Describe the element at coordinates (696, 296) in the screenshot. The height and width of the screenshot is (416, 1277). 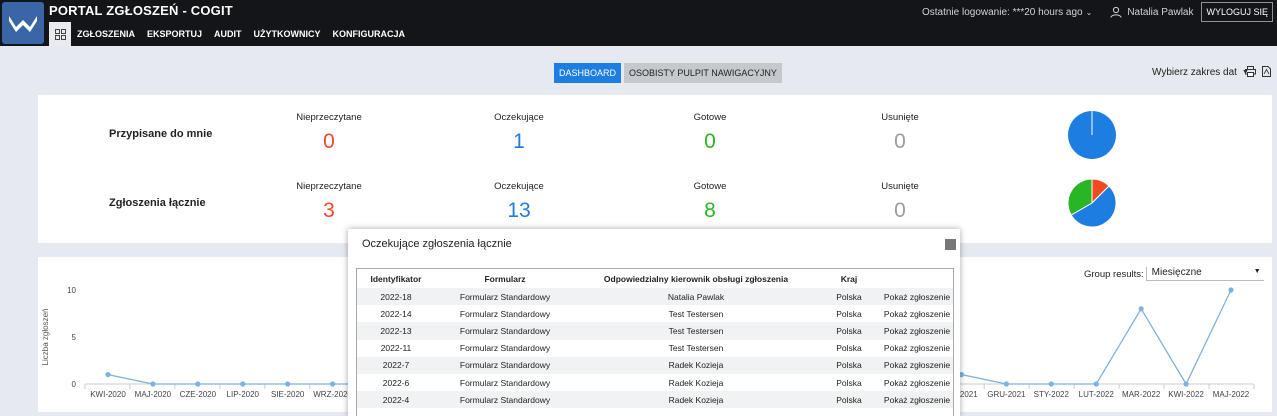
I see `cell-manager: Natalia Pawlak` at that location.